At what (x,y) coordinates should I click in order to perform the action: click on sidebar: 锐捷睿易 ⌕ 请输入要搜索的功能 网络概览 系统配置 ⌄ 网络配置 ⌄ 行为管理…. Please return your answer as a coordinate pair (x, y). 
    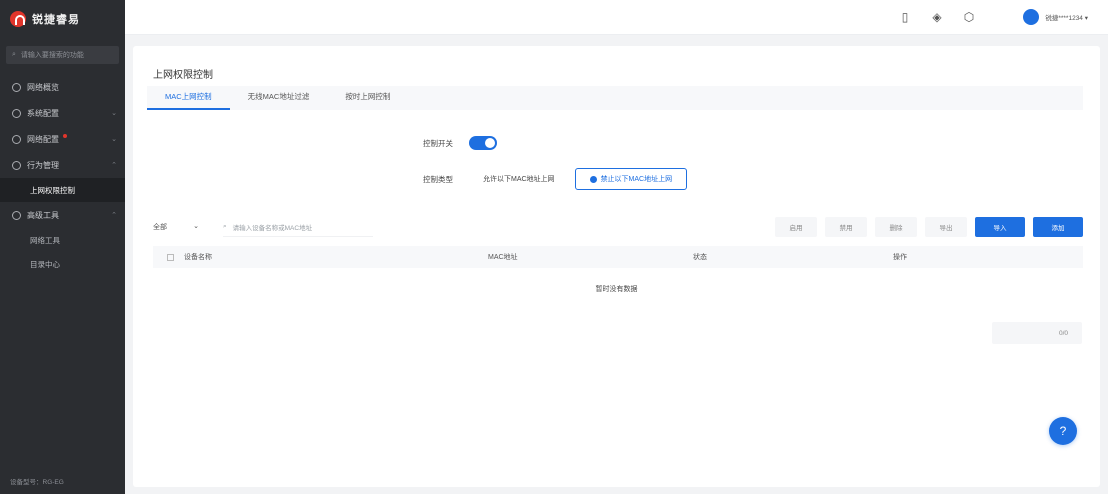
    Looking at the image, I should click on (62, 247).